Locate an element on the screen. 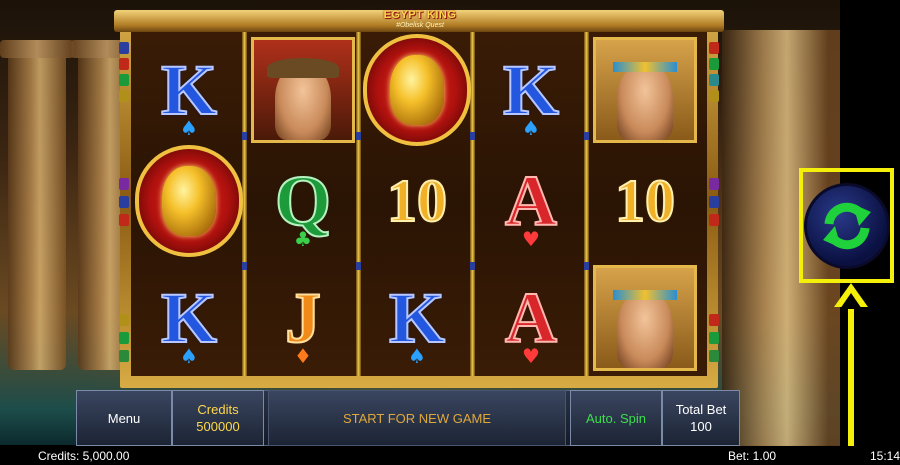 The image size is (900, 465). left-pillar is located at coordinates (37, 205).